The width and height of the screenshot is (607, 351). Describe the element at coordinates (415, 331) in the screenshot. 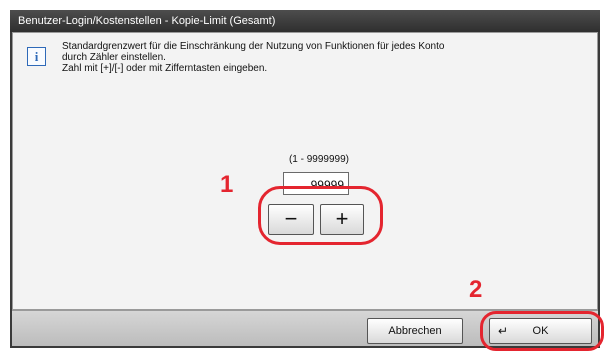

I see `cancel-button: Abbrechen` at that location.